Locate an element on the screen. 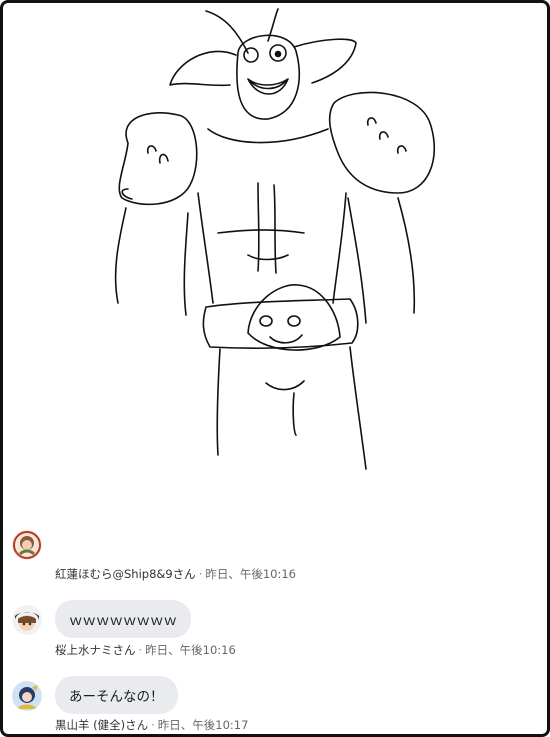 Image resolution: width=550 pixels, height=737 pixels. comment-author: 桜上水ナミさん is located at coordinates (95, 650).